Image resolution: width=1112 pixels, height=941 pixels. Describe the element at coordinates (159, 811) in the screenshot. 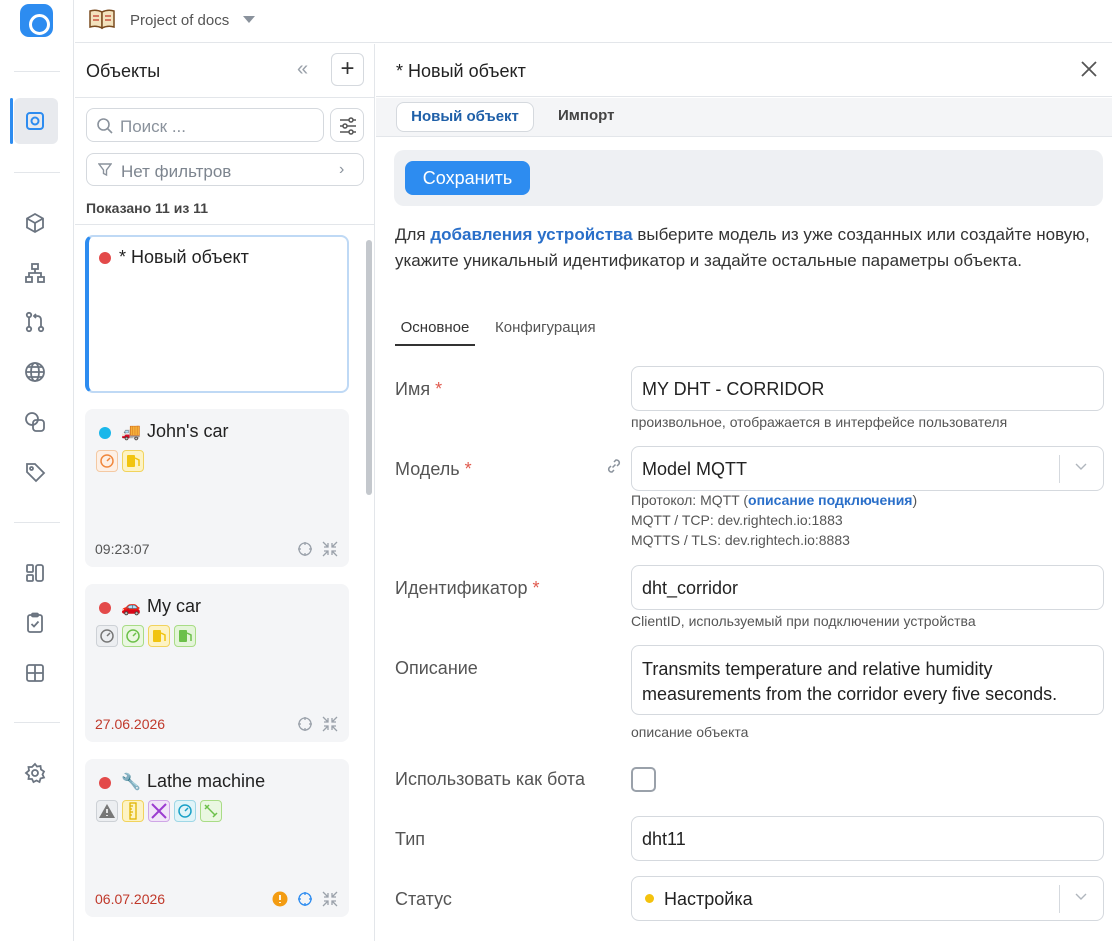

I see `tools-icon` at that location.